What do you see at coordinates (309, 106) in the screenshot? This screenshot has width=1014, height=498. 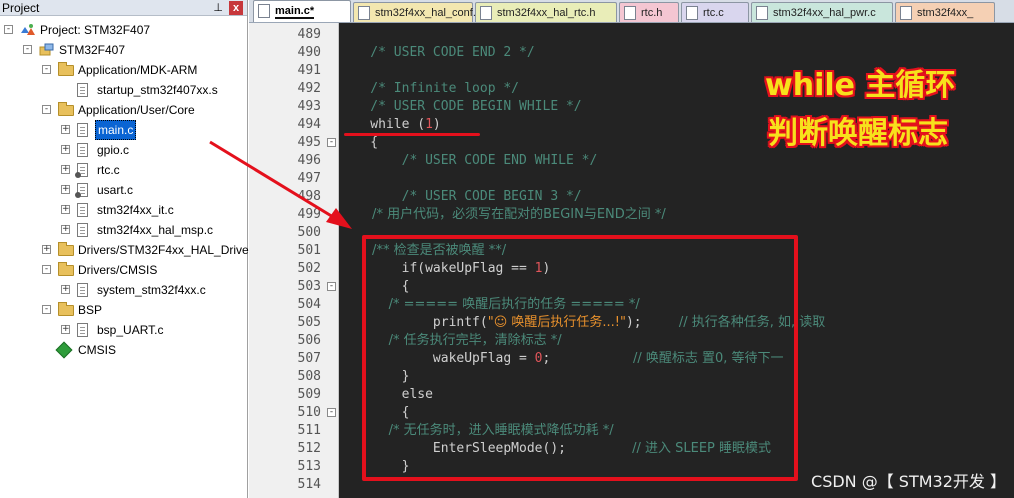 I see `line-number: 493` at bounding box center [309, 106].